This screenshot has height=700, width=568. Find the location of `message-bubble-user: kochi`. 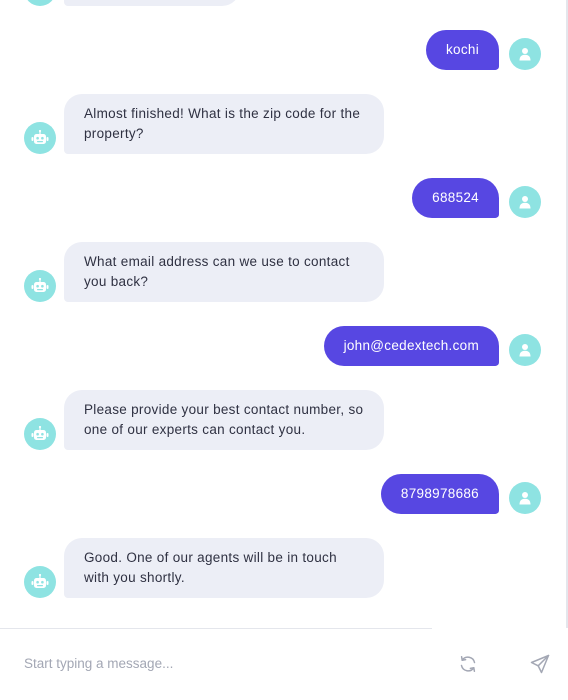

message-bubble-user: kochi is located at coordinates (462, 50).